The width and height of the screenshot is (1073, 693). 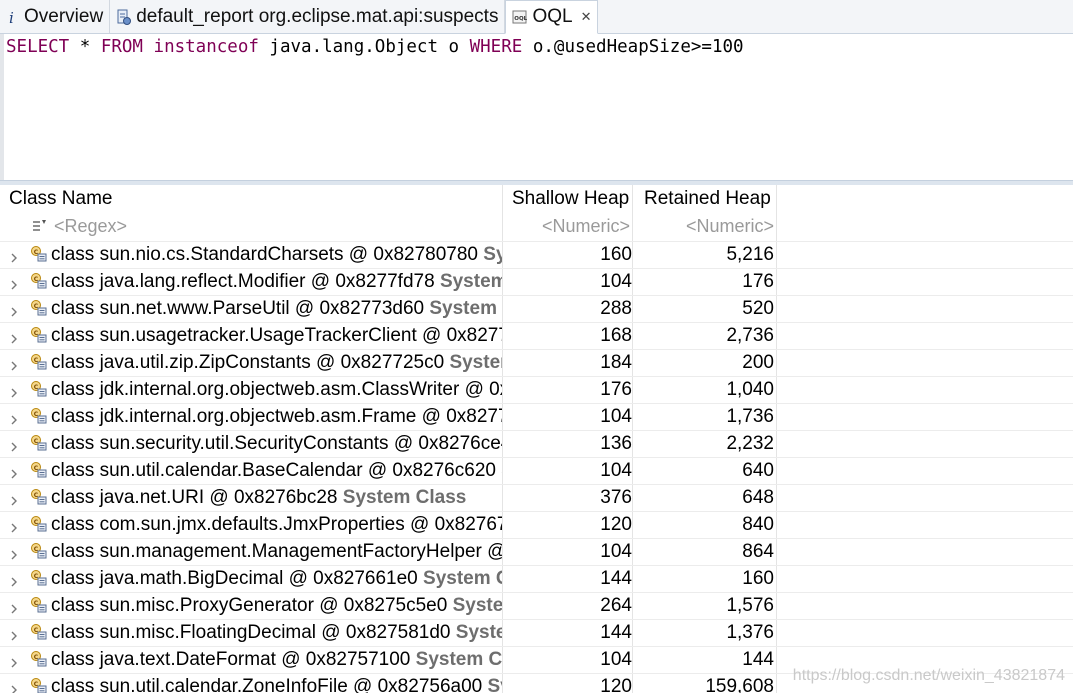 What do you see at coordinates (586, 17) in the screenshot?
I see `close-icon: ✕` at bounding box center [586, 17].